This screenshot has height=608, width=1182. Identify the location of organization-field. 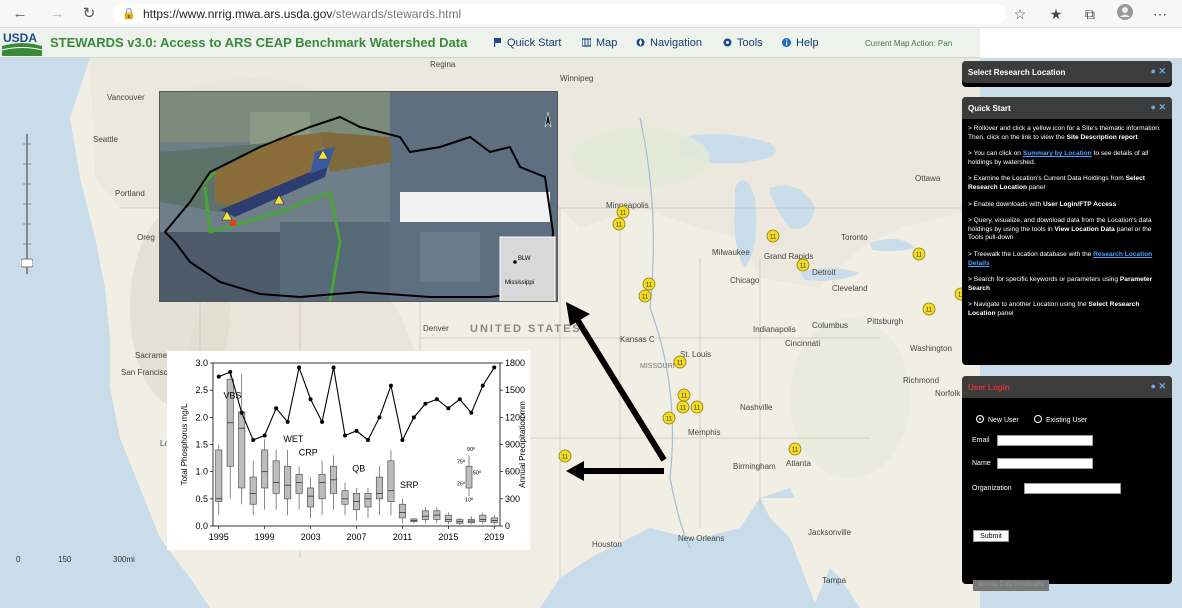
(1072, 488).